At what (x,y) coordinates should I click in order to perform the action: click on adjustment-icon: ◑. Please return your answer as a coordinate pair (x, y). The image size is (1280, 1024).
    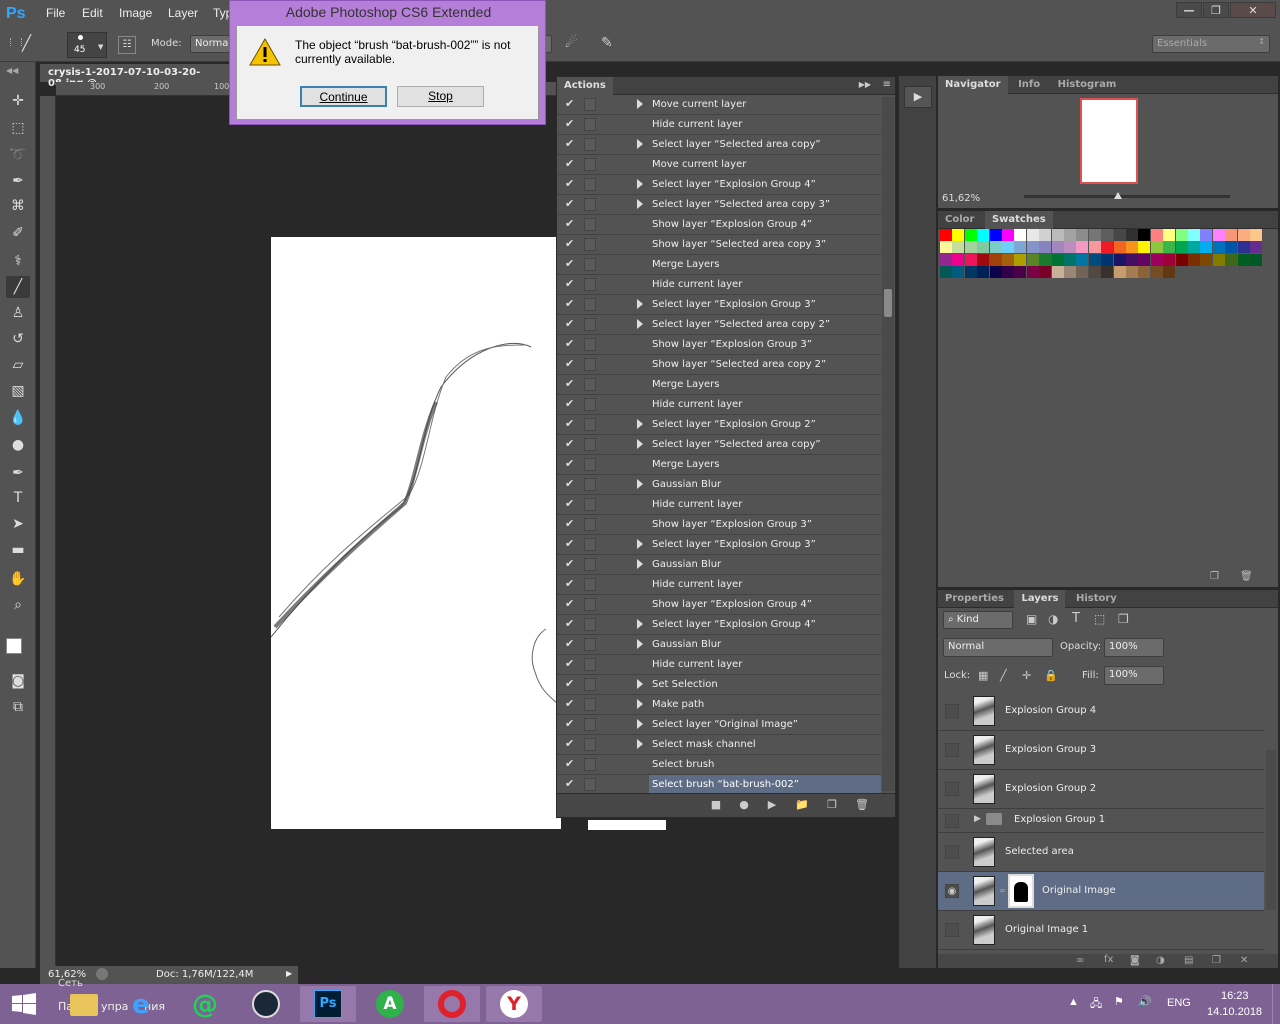
    Looking at the image, I should click on (1160, 960).